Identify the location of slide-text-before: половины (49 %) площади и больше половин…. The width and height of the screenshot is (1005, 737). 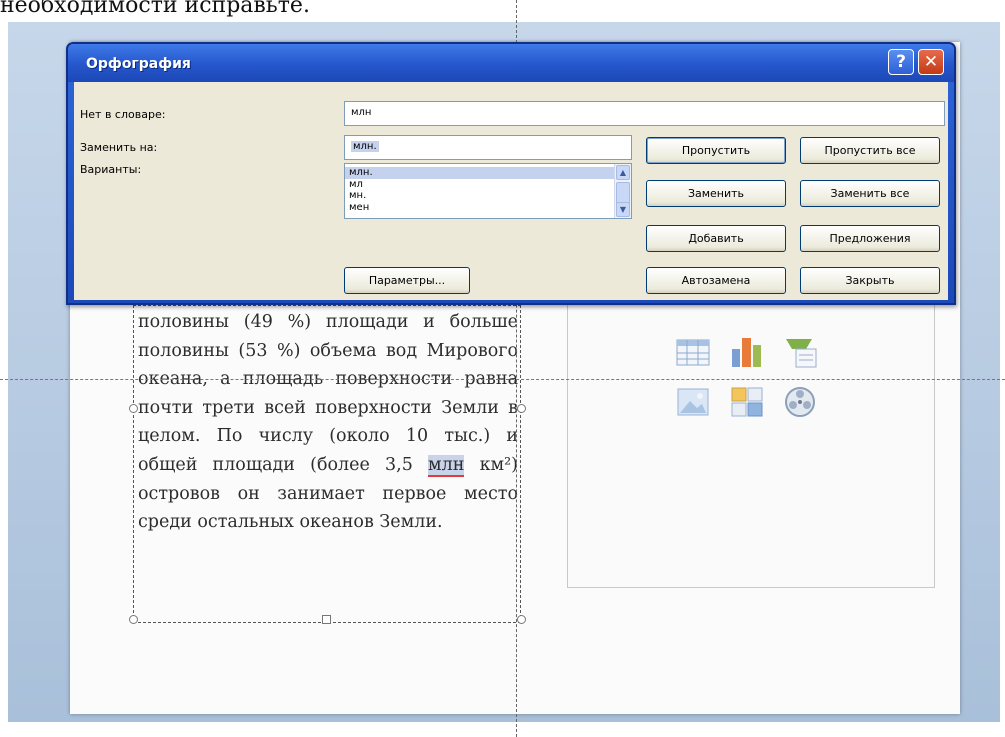
(328, 393).